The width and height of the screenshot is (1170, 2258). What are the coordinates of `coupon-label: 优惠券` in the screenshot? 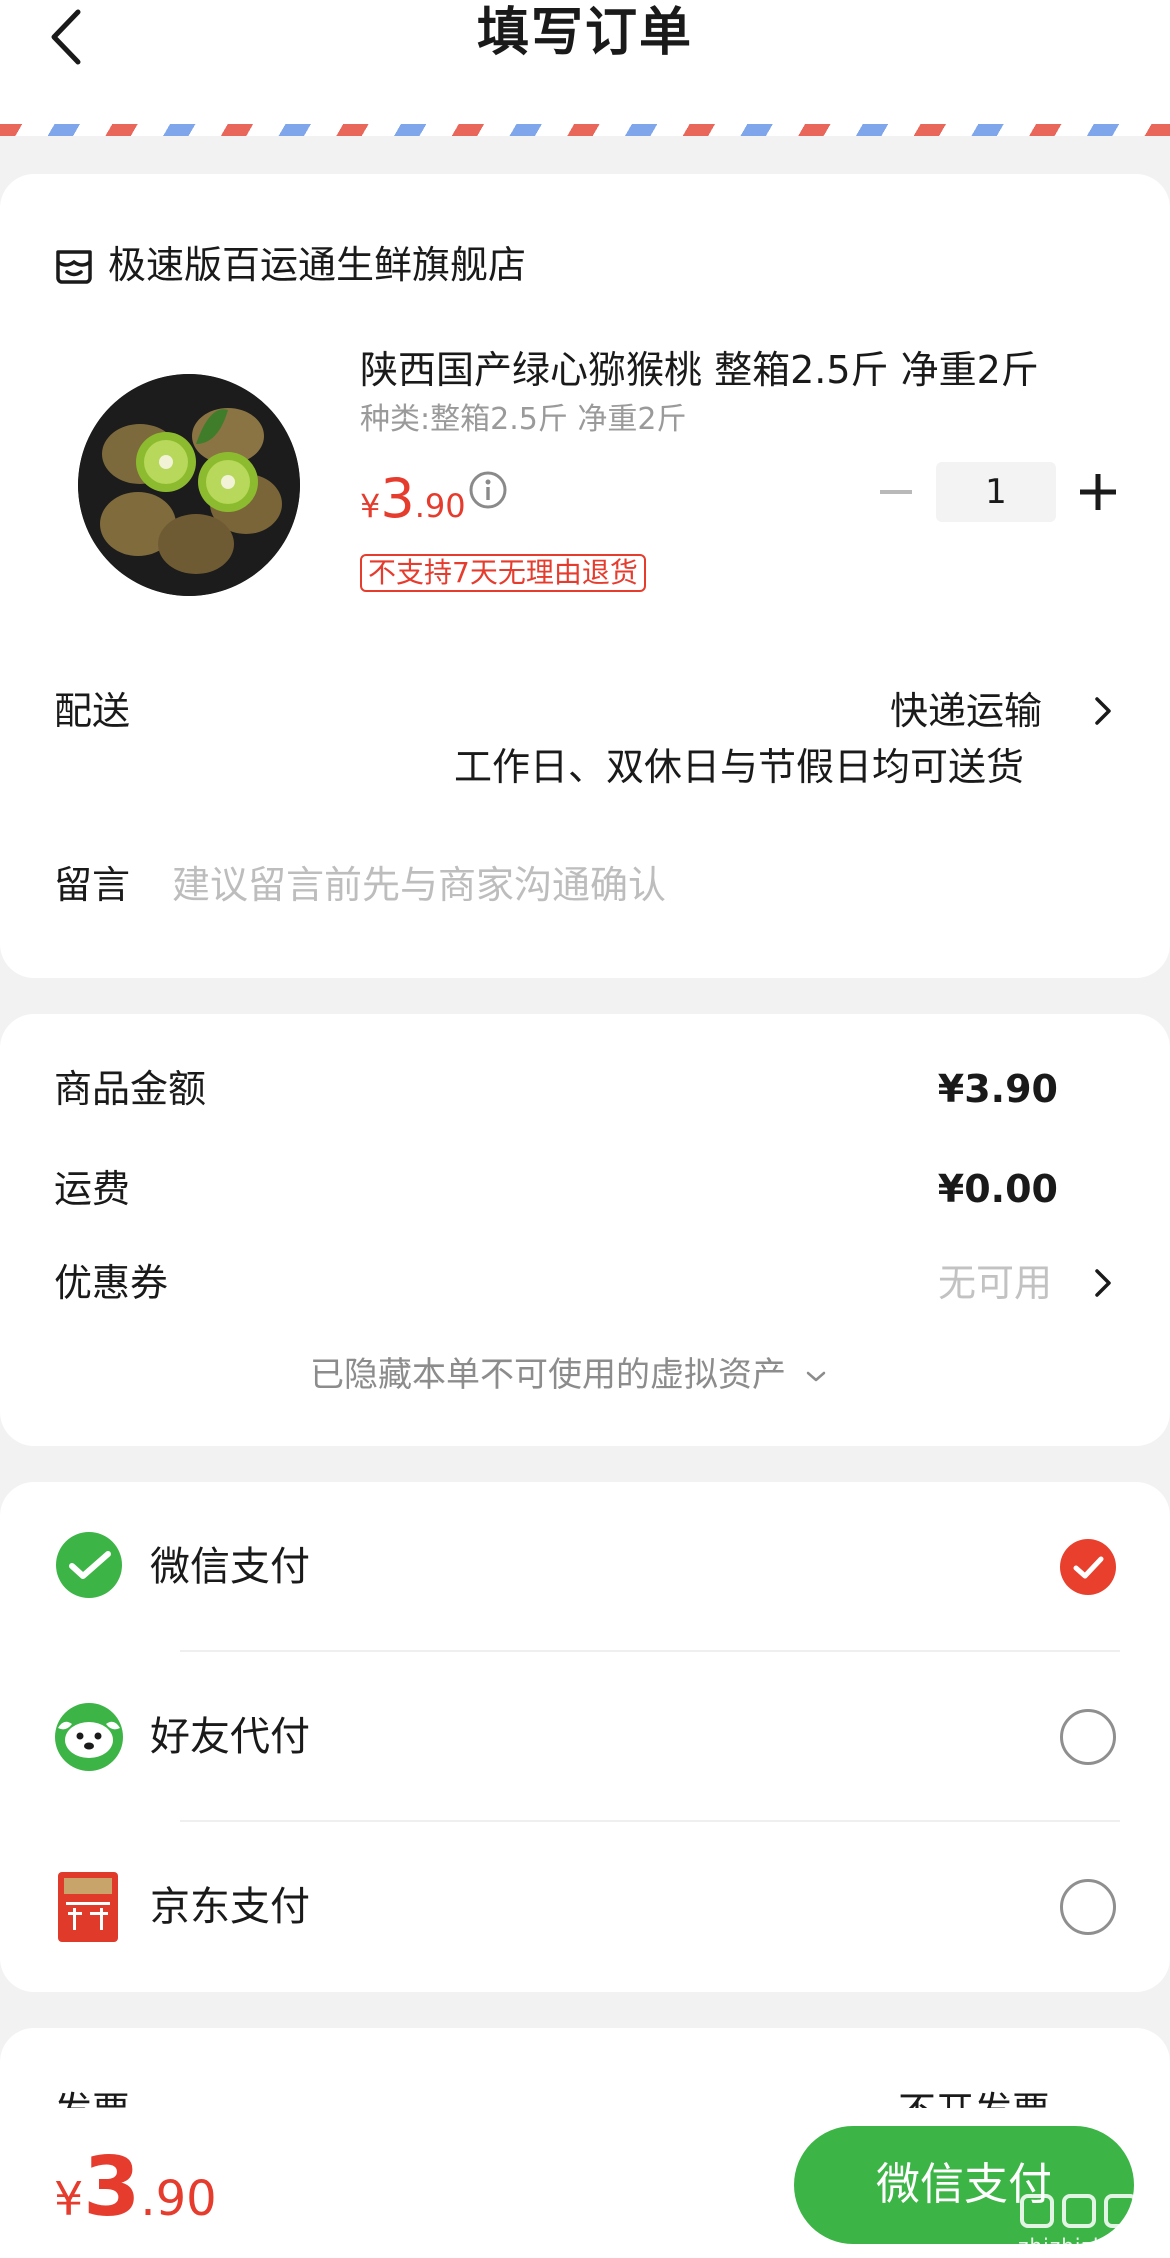 It's located at (111, 1283).